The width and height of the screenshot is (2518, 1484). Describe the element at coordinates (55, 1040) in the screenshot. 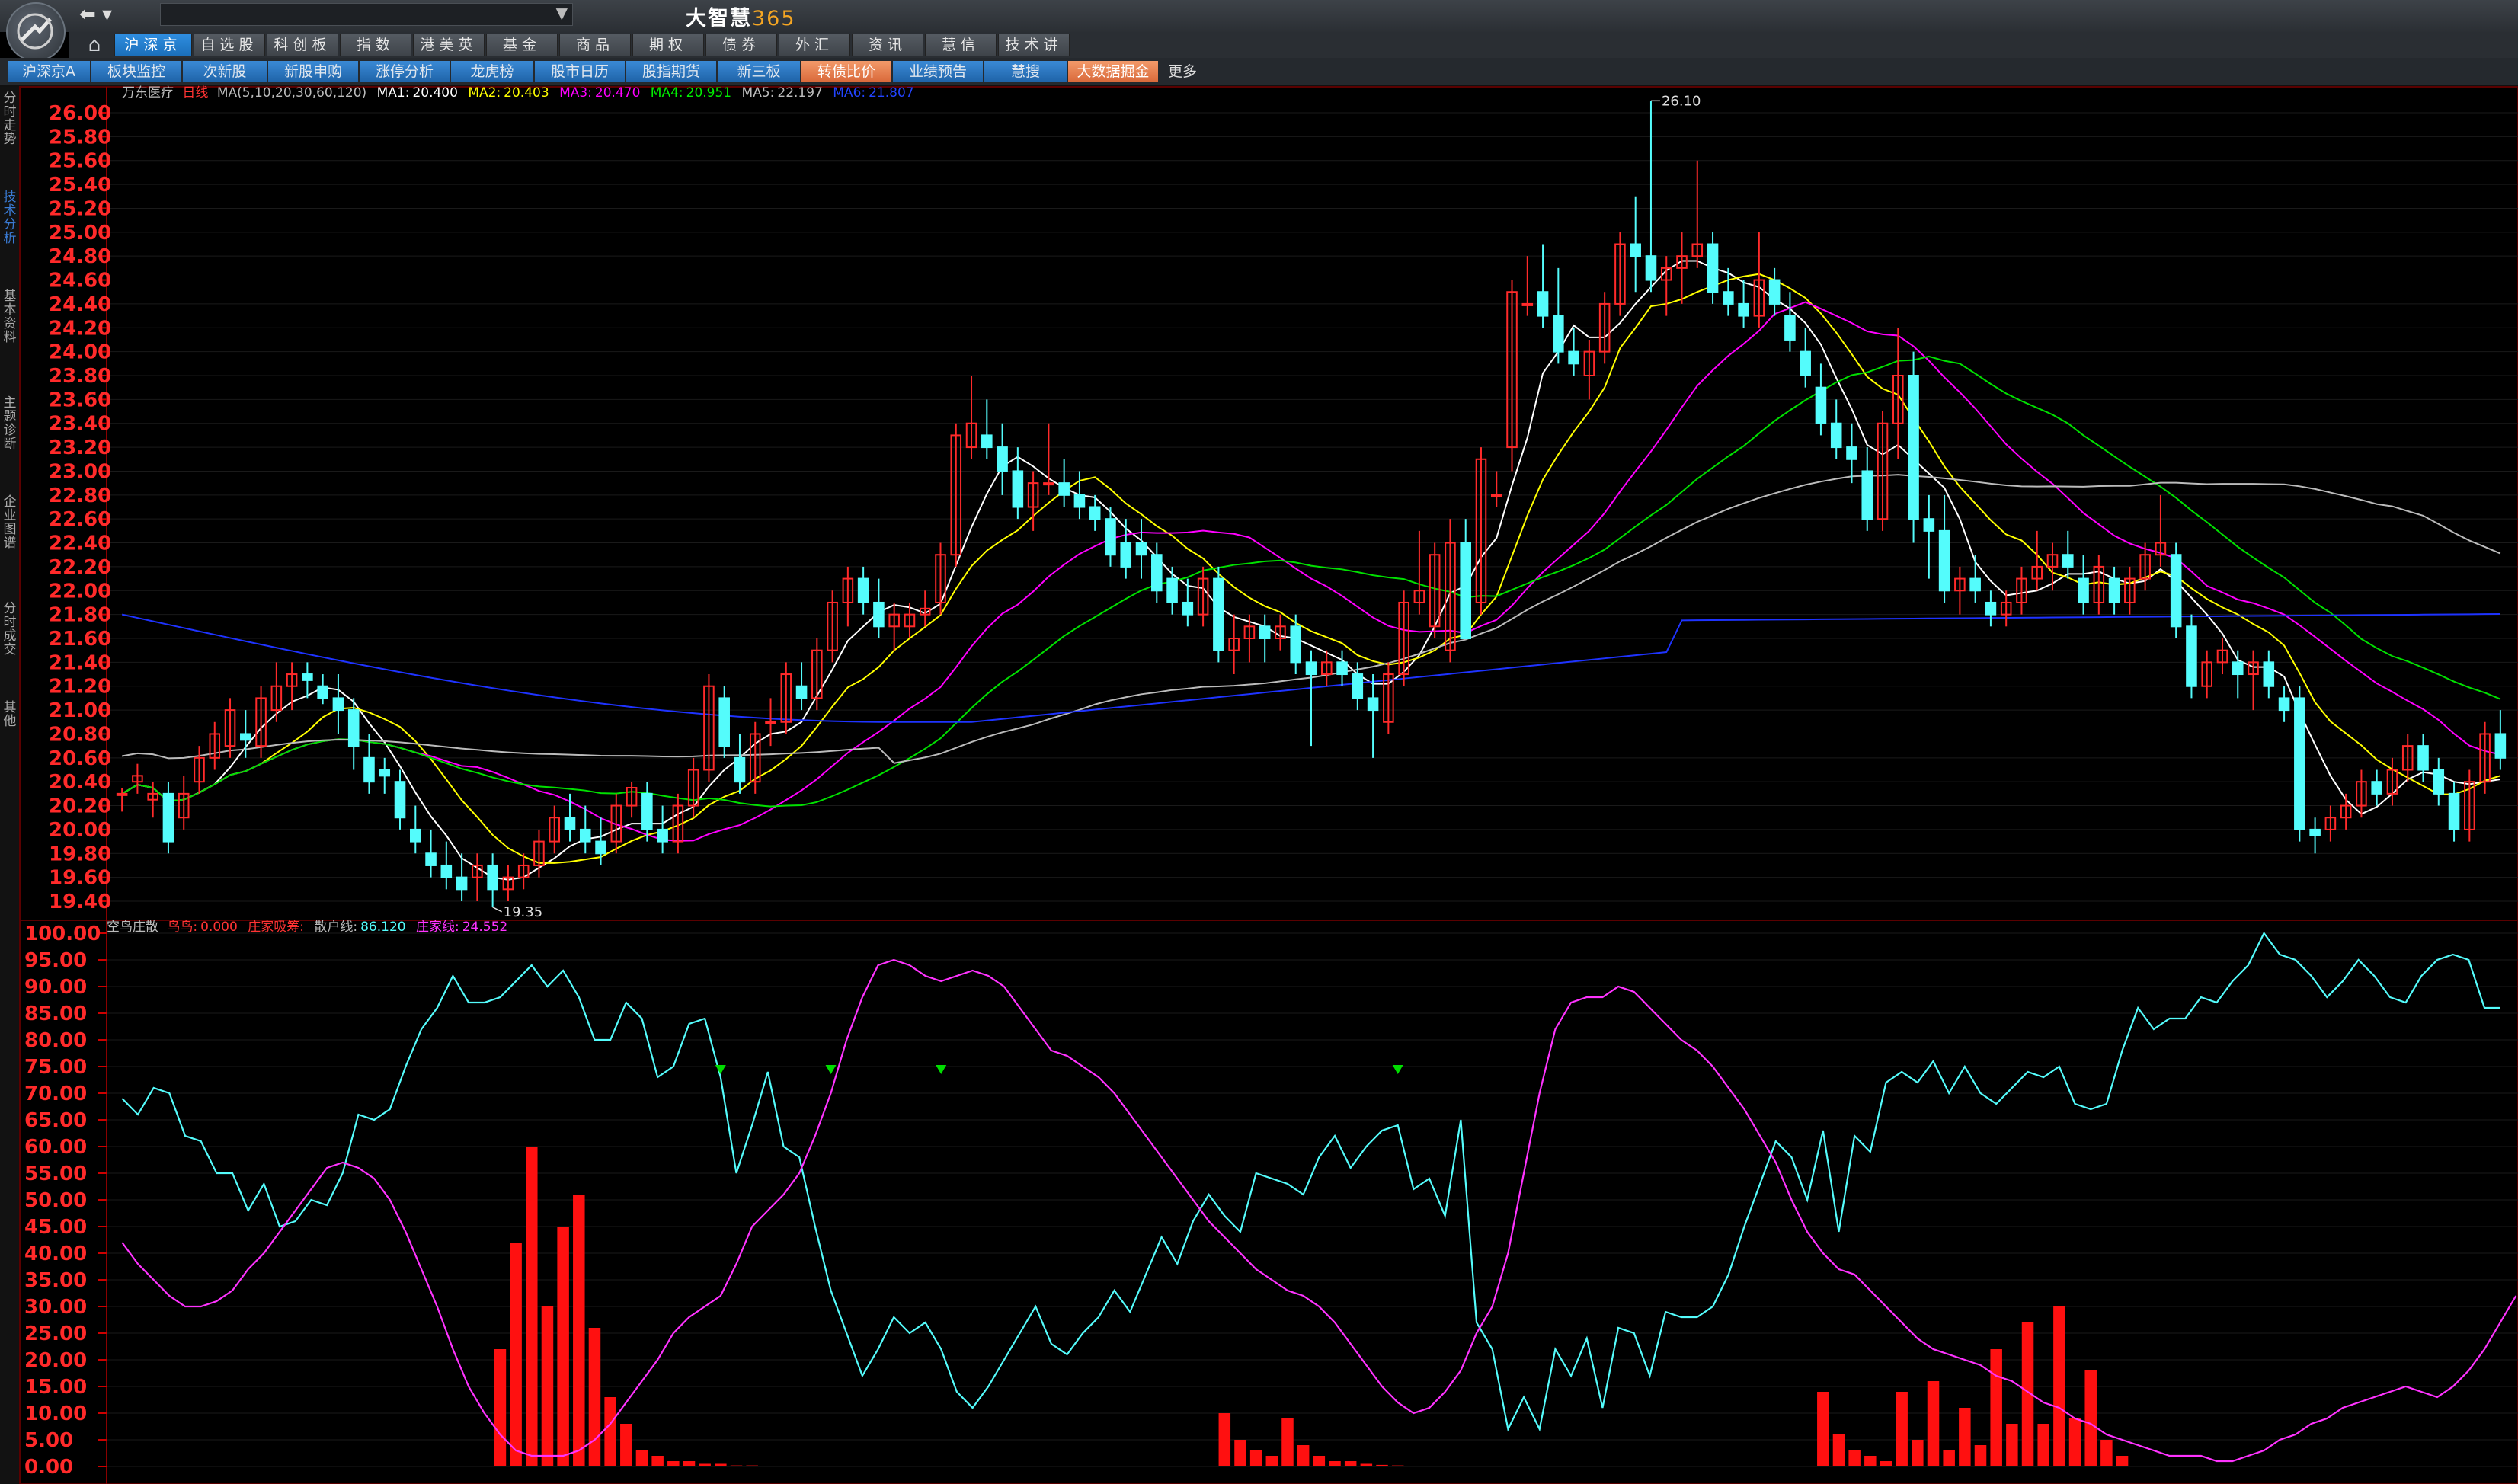

I see `indicator-tick-label: 80.00` at that location.